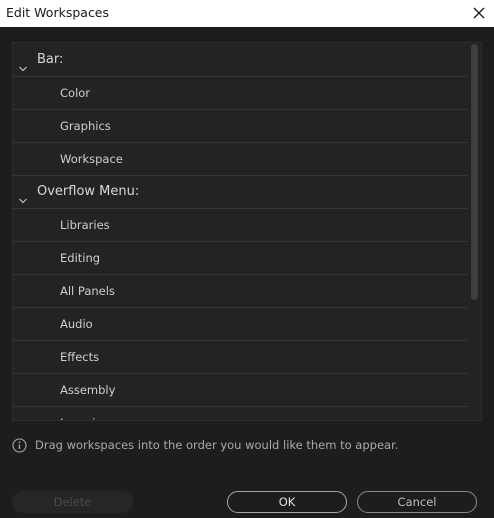 Image resolution: width=494 pixels, height=518 pixels. Describe the element at coordinates (240, 291) in the screenshot. I see `workspace-item: All Panels` at that location.